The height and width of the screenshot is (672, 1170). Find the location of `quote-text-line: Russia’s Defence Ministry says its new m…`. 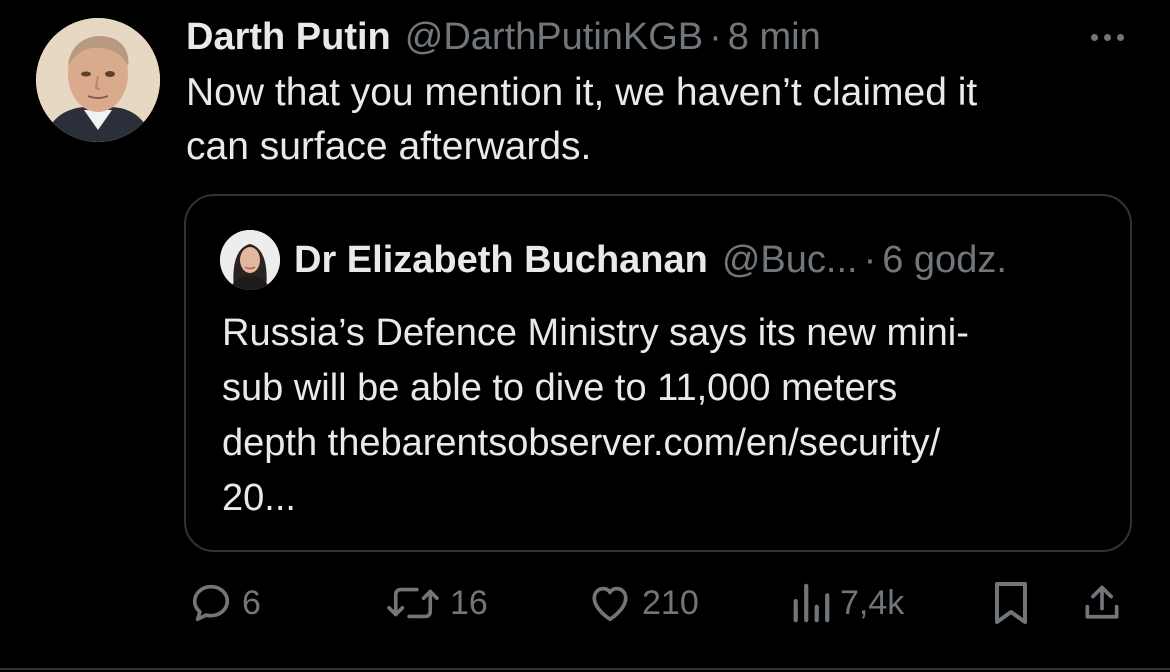

quote-text-line: Russia’s Defence Ministry says its new m… is located at coordinates (595, 333).